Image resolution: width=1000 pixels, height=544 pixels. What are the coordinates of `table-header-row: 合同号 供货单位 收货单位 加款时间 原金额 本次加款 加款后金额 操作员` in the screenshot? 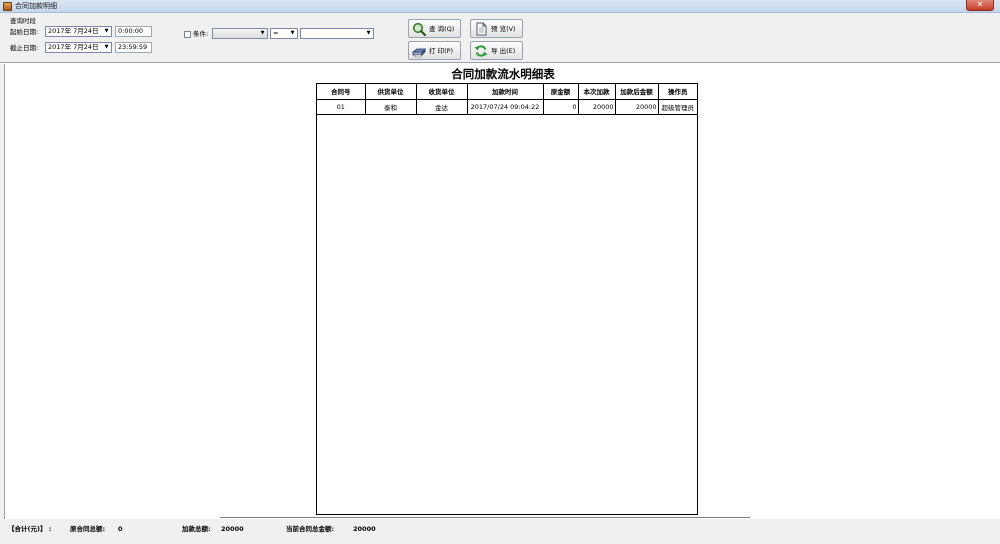 It's located at (507, 92).